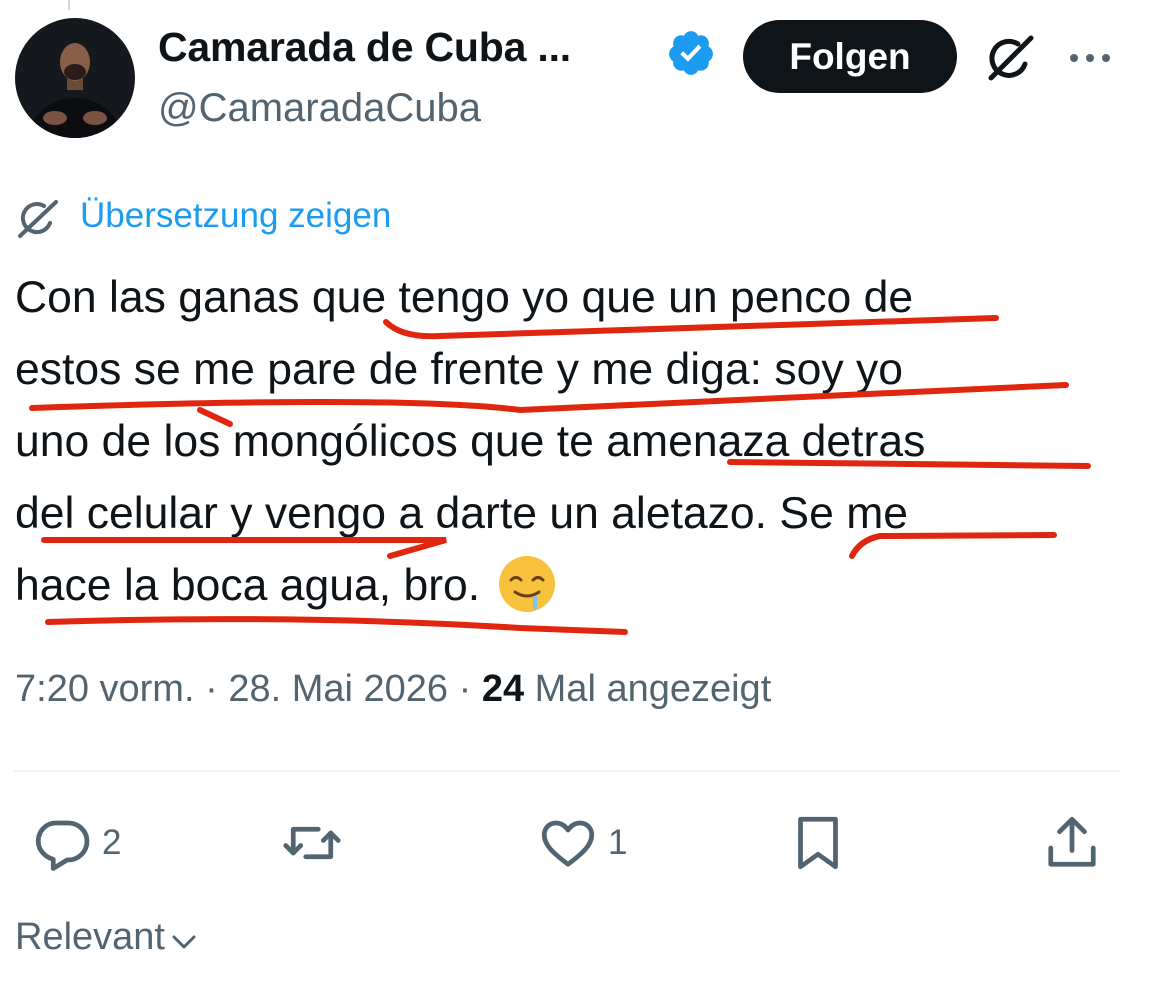 This screenshot has height=999, width=1169. Describe the element at coordinates (850, 56) in the screenshot. I see `follow-button: Folgen` at that location.